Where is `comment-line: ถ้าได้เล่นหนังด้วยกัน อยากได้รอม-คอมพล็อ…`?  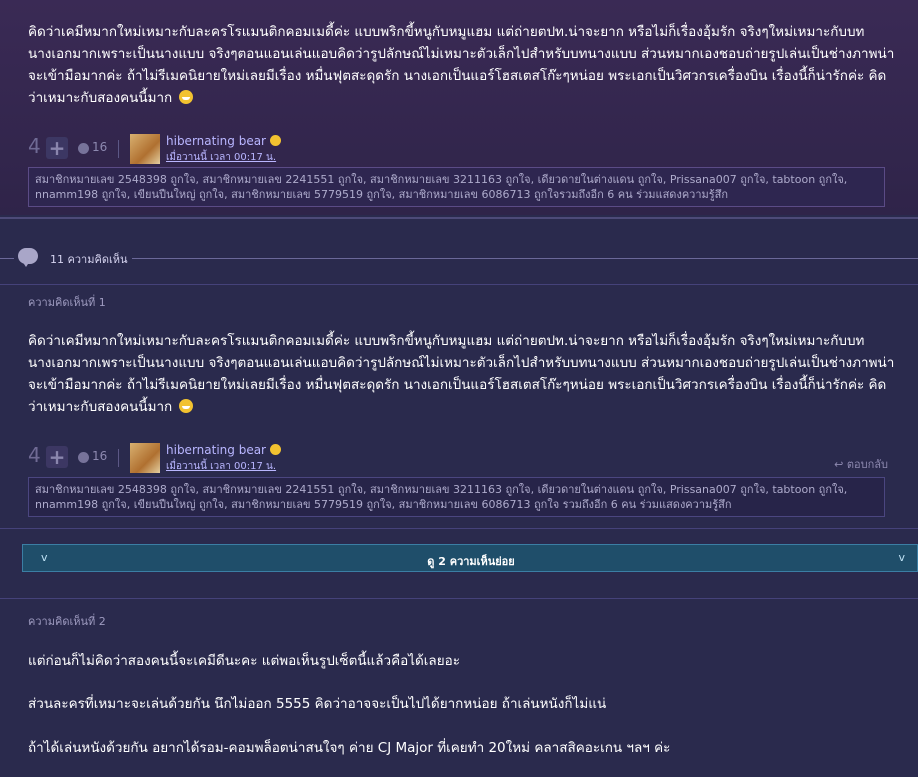
comment-line: ถ้าได้เล่นหนังด้วยกัน อยากได้รอม-คอมพล็อ… is located at coordinates (349, 748).